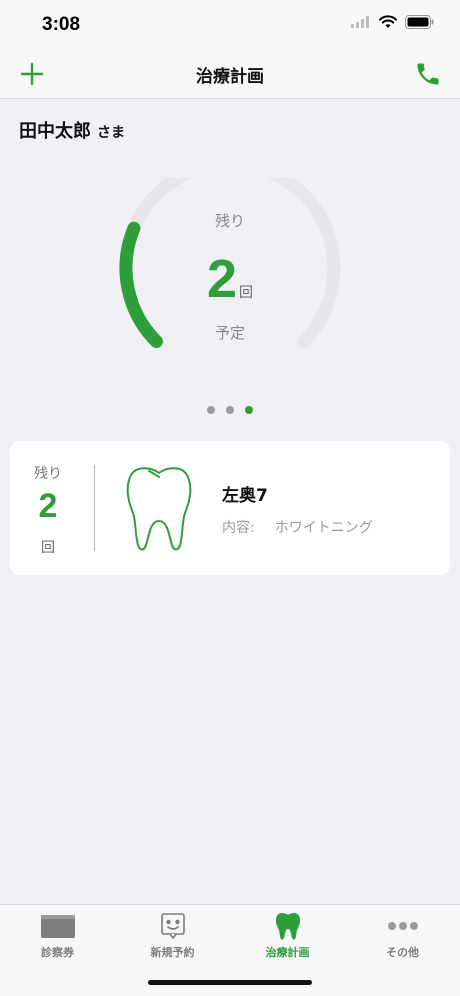  What do you see at coordinates (48, 474) in the screenshot?
I see `card-remaining-label: 残り` at bounding box center [48, 474].